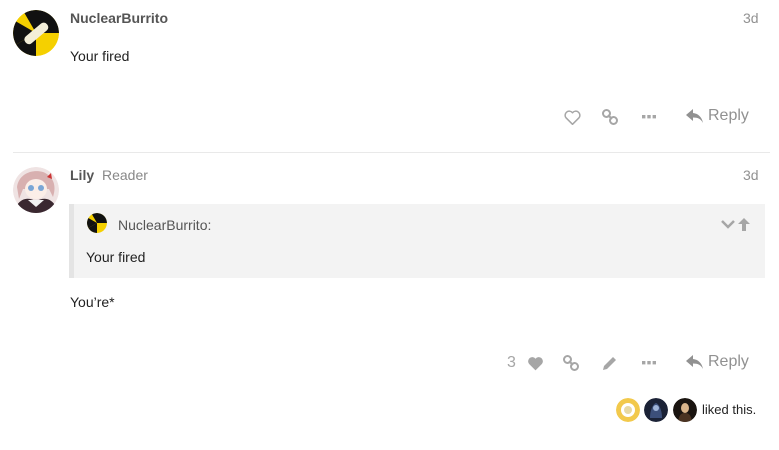  I want to click on pencil-icon, so click(609, 363).